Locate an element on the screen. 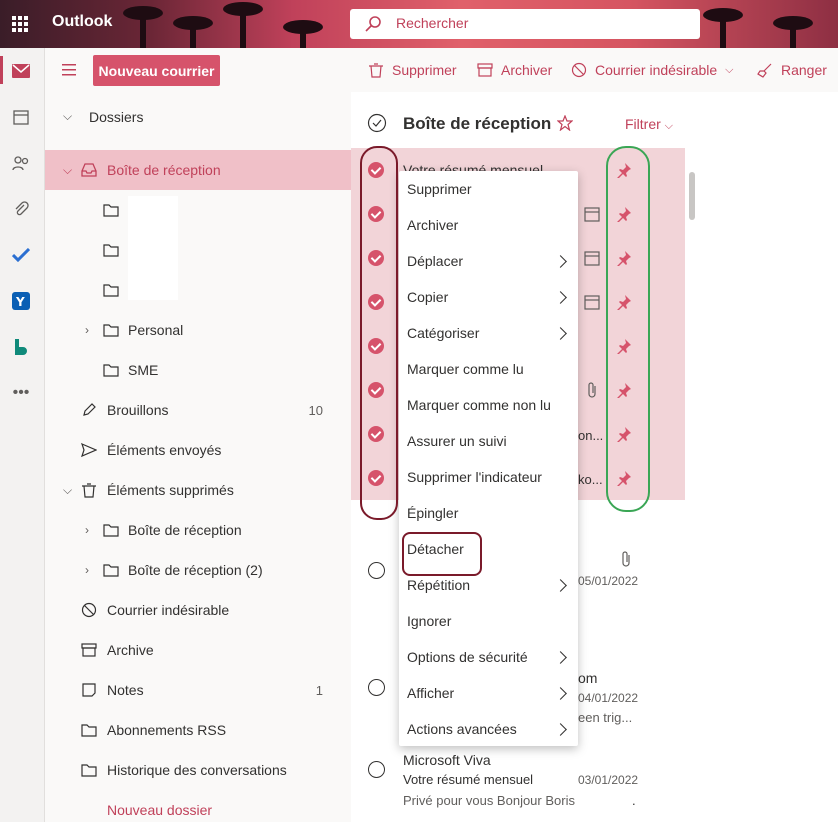 Image resolution: width=838 pixels, height=822 pixels. menu-item-copy: Copier is located at coordinates (427, 297).